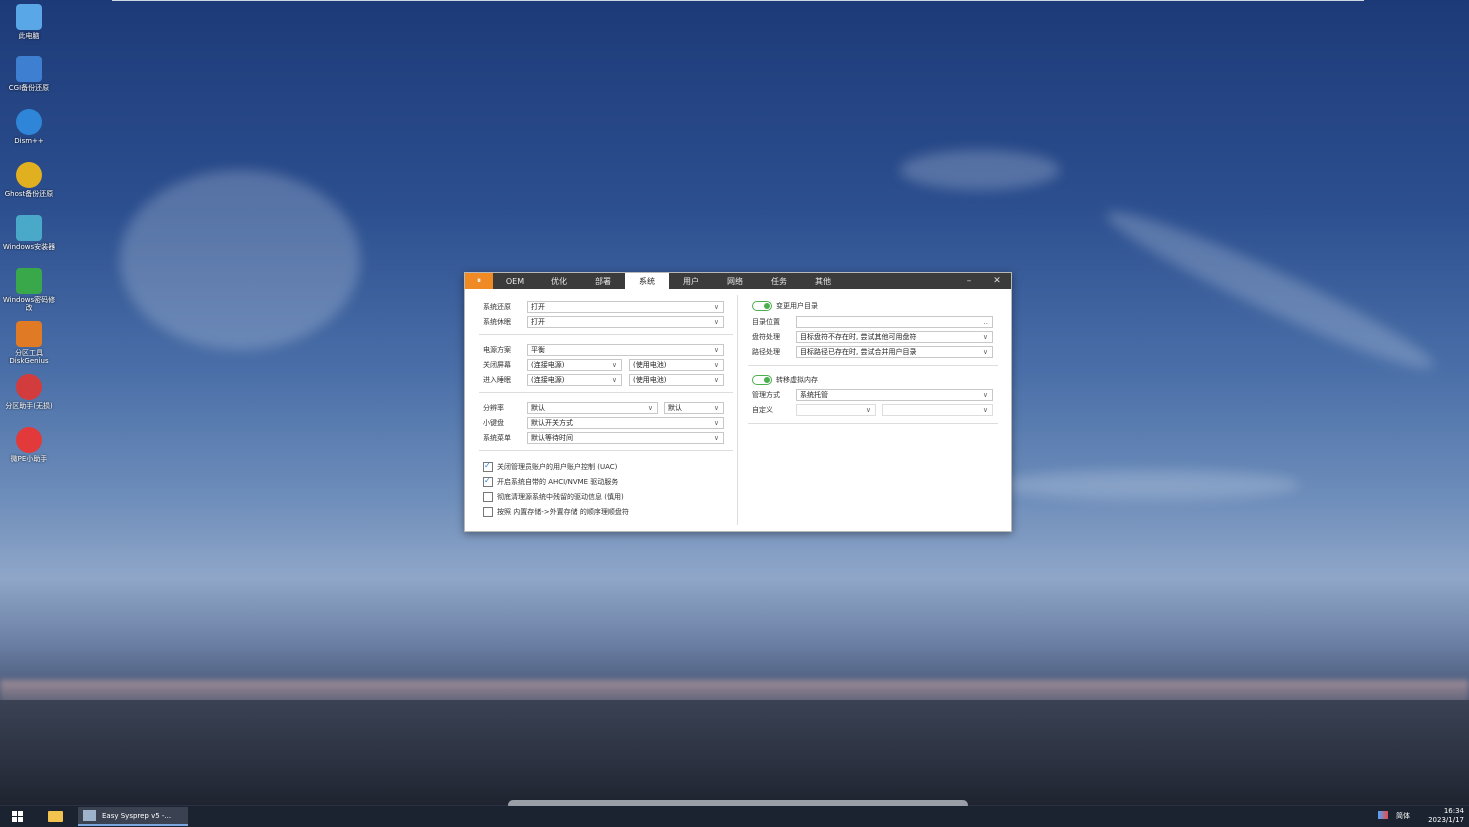 Image resolution: width=1469 pixels, height=827 pixels. What do you see at coordinates (797, 306) in the screenshot?
I see `user-dir-toggle-label: 变更用户目录` at bounding box center [797, 306].